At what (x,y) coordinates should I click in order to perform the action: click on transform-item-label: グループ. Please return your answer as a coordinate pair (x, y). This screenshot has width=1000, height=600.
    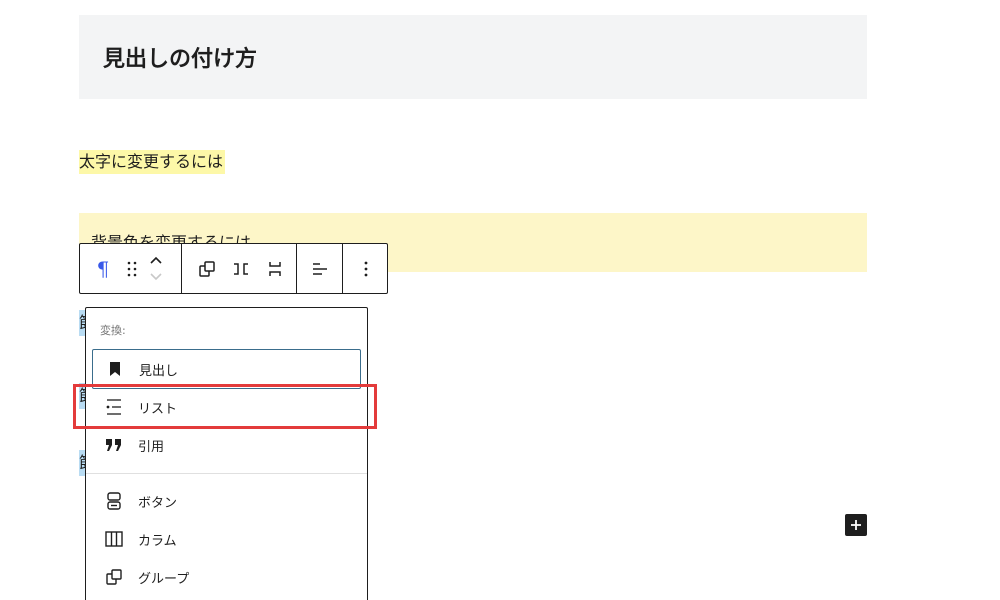
    Looking at the image, I should click on (164, 579).